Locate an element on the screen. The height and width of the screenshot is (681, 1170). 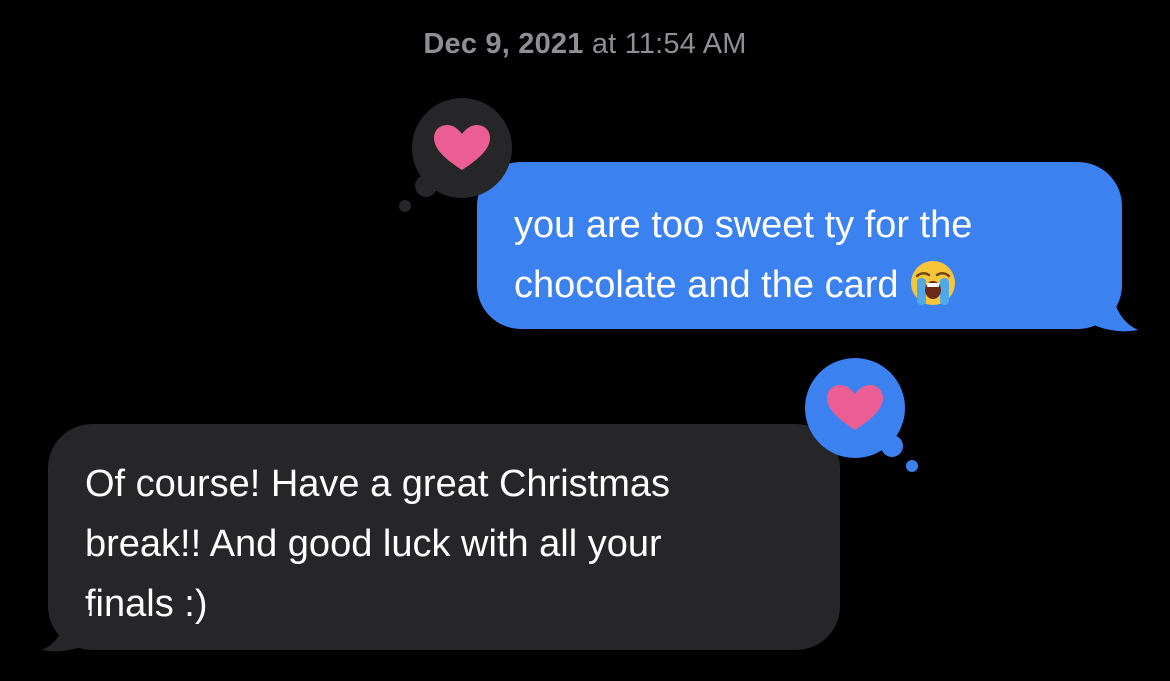
heart-reaction-on-incoming is located at coordinates (865, 421).